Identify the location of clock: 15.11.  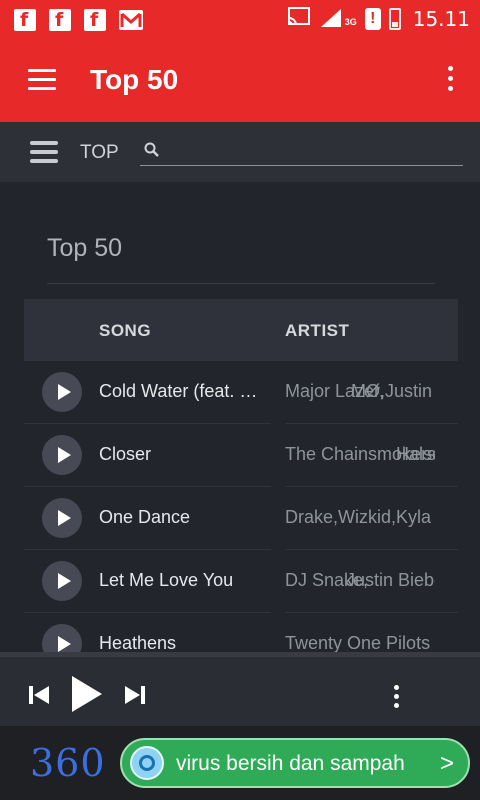
(441, 18).